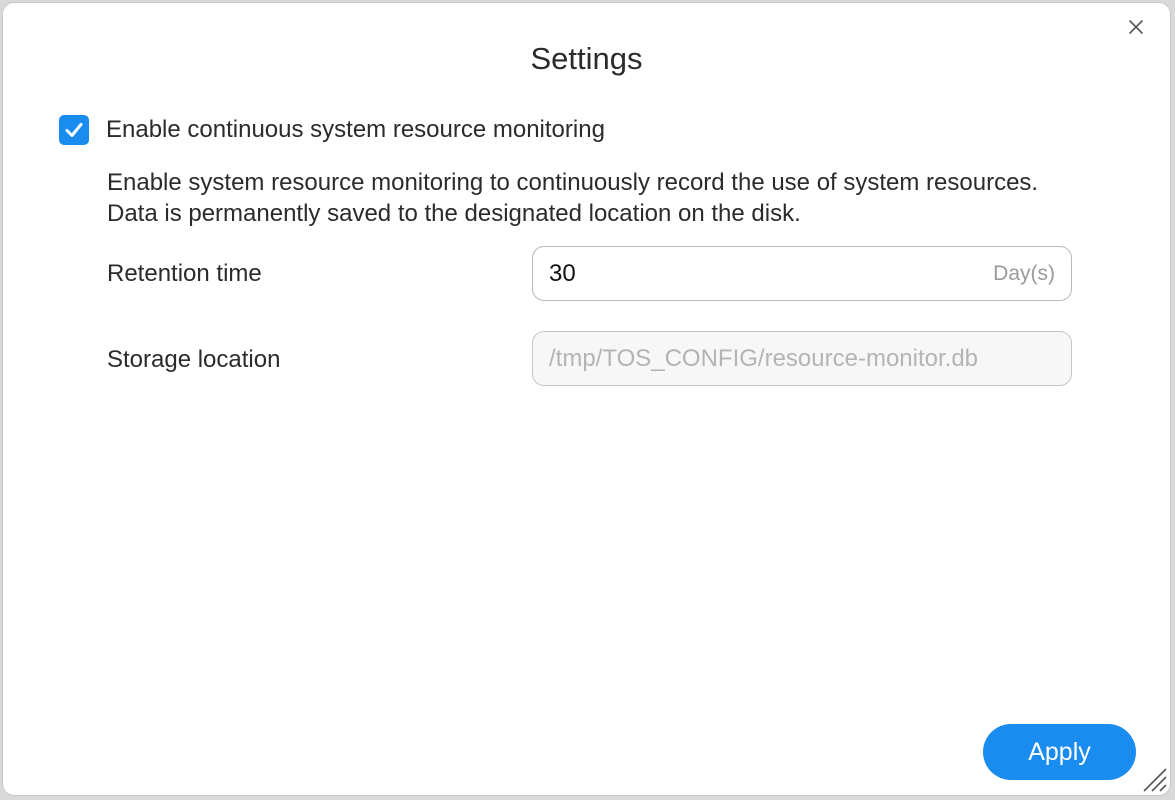 The height and width of the screenshot is (800, 1175). I want to click on resize-grip, so click(1154, 779).